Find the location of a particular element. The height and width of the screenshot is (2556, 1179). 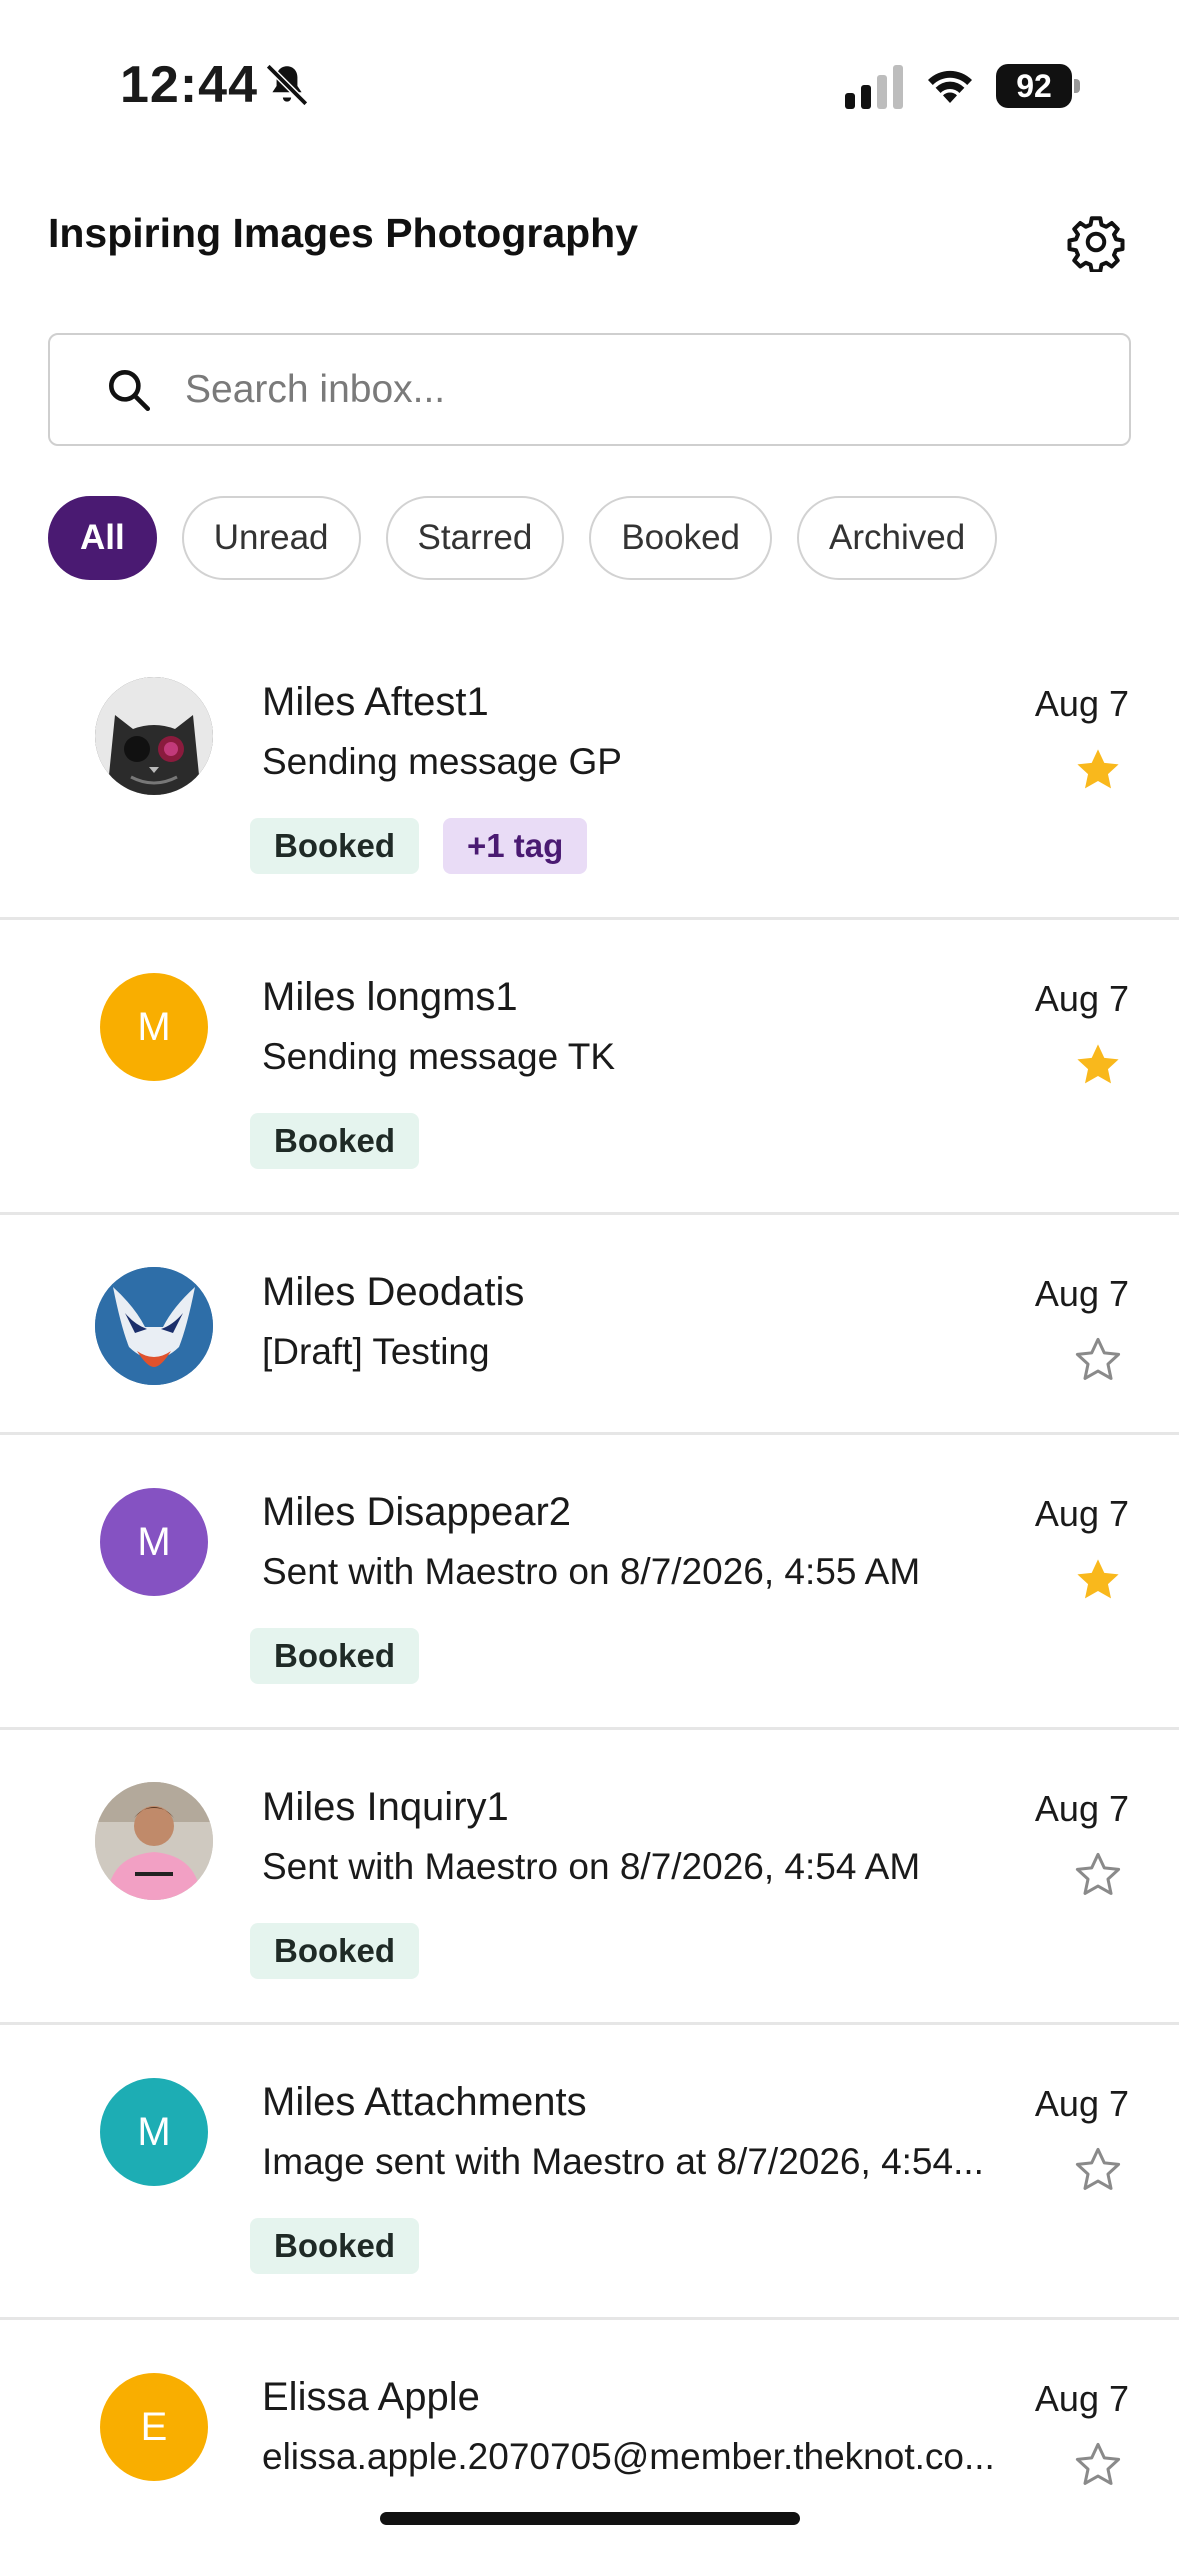

bell-slash-icon is located at coordinates (287, 85).